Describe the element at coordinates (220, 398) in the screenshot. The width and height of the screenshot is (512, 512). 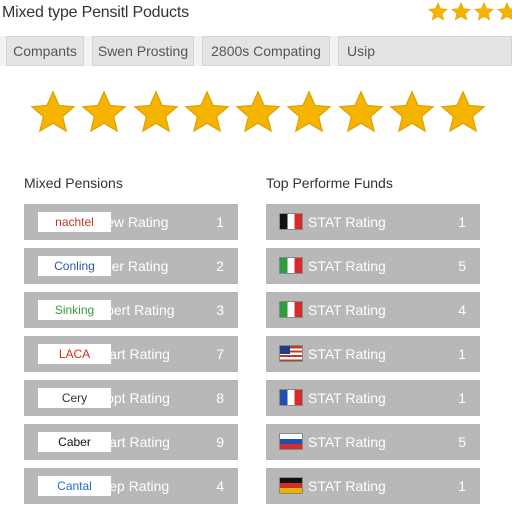
I see `rating-value: 8` at that location.